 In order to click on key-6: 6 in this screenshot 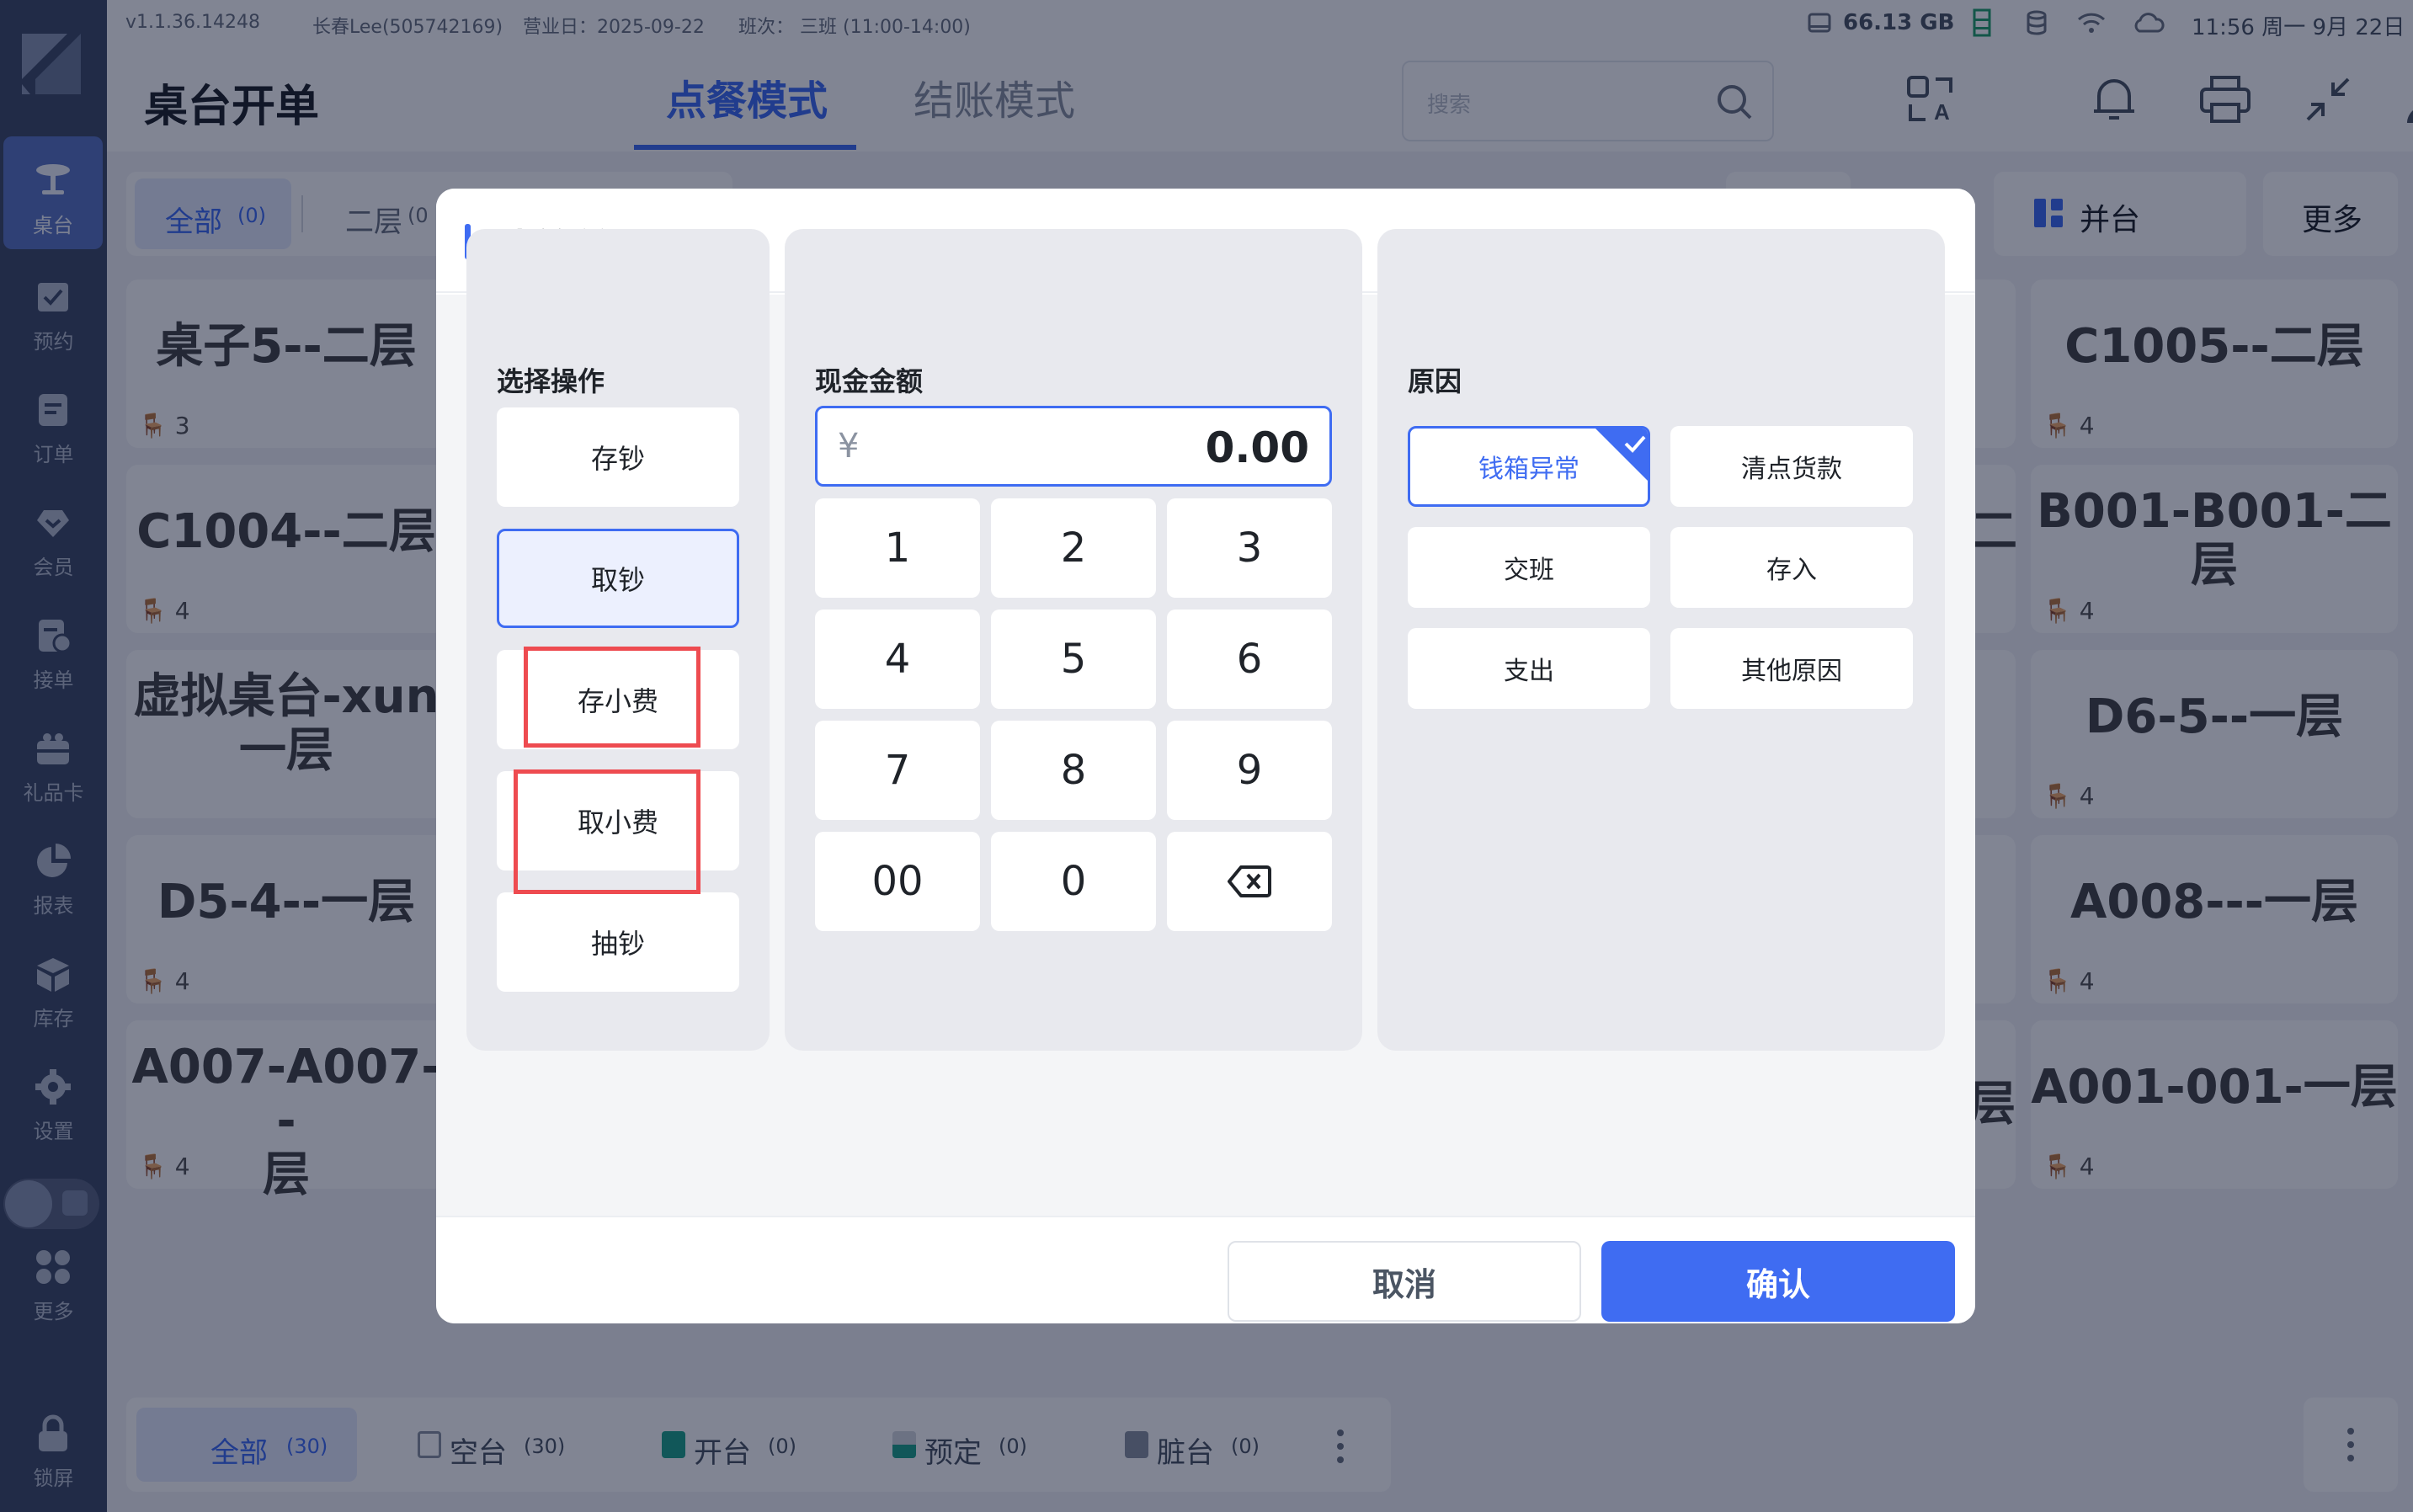, I will do `click(1249, 659)`.